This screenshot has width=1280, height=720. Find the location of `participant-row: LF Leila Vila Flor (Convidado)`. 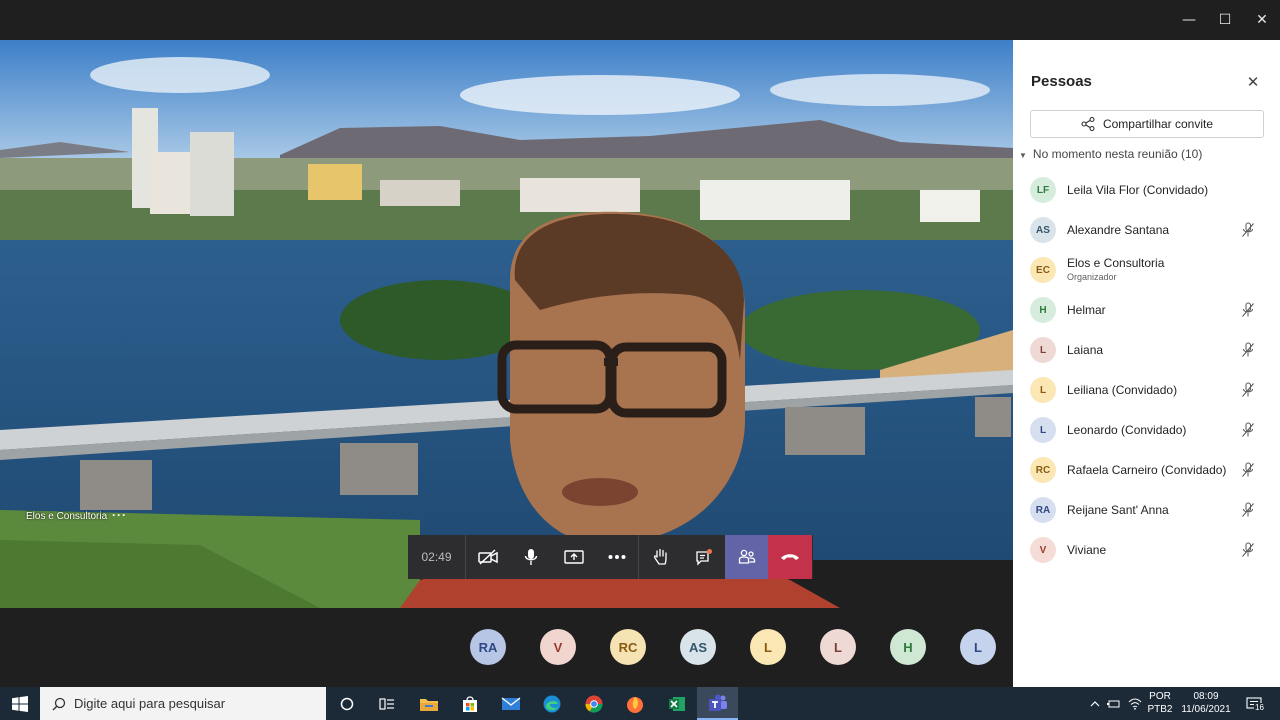

participant-row: LF Leila Vila Flor (Convidado) is located at coordinates (1146, 190).